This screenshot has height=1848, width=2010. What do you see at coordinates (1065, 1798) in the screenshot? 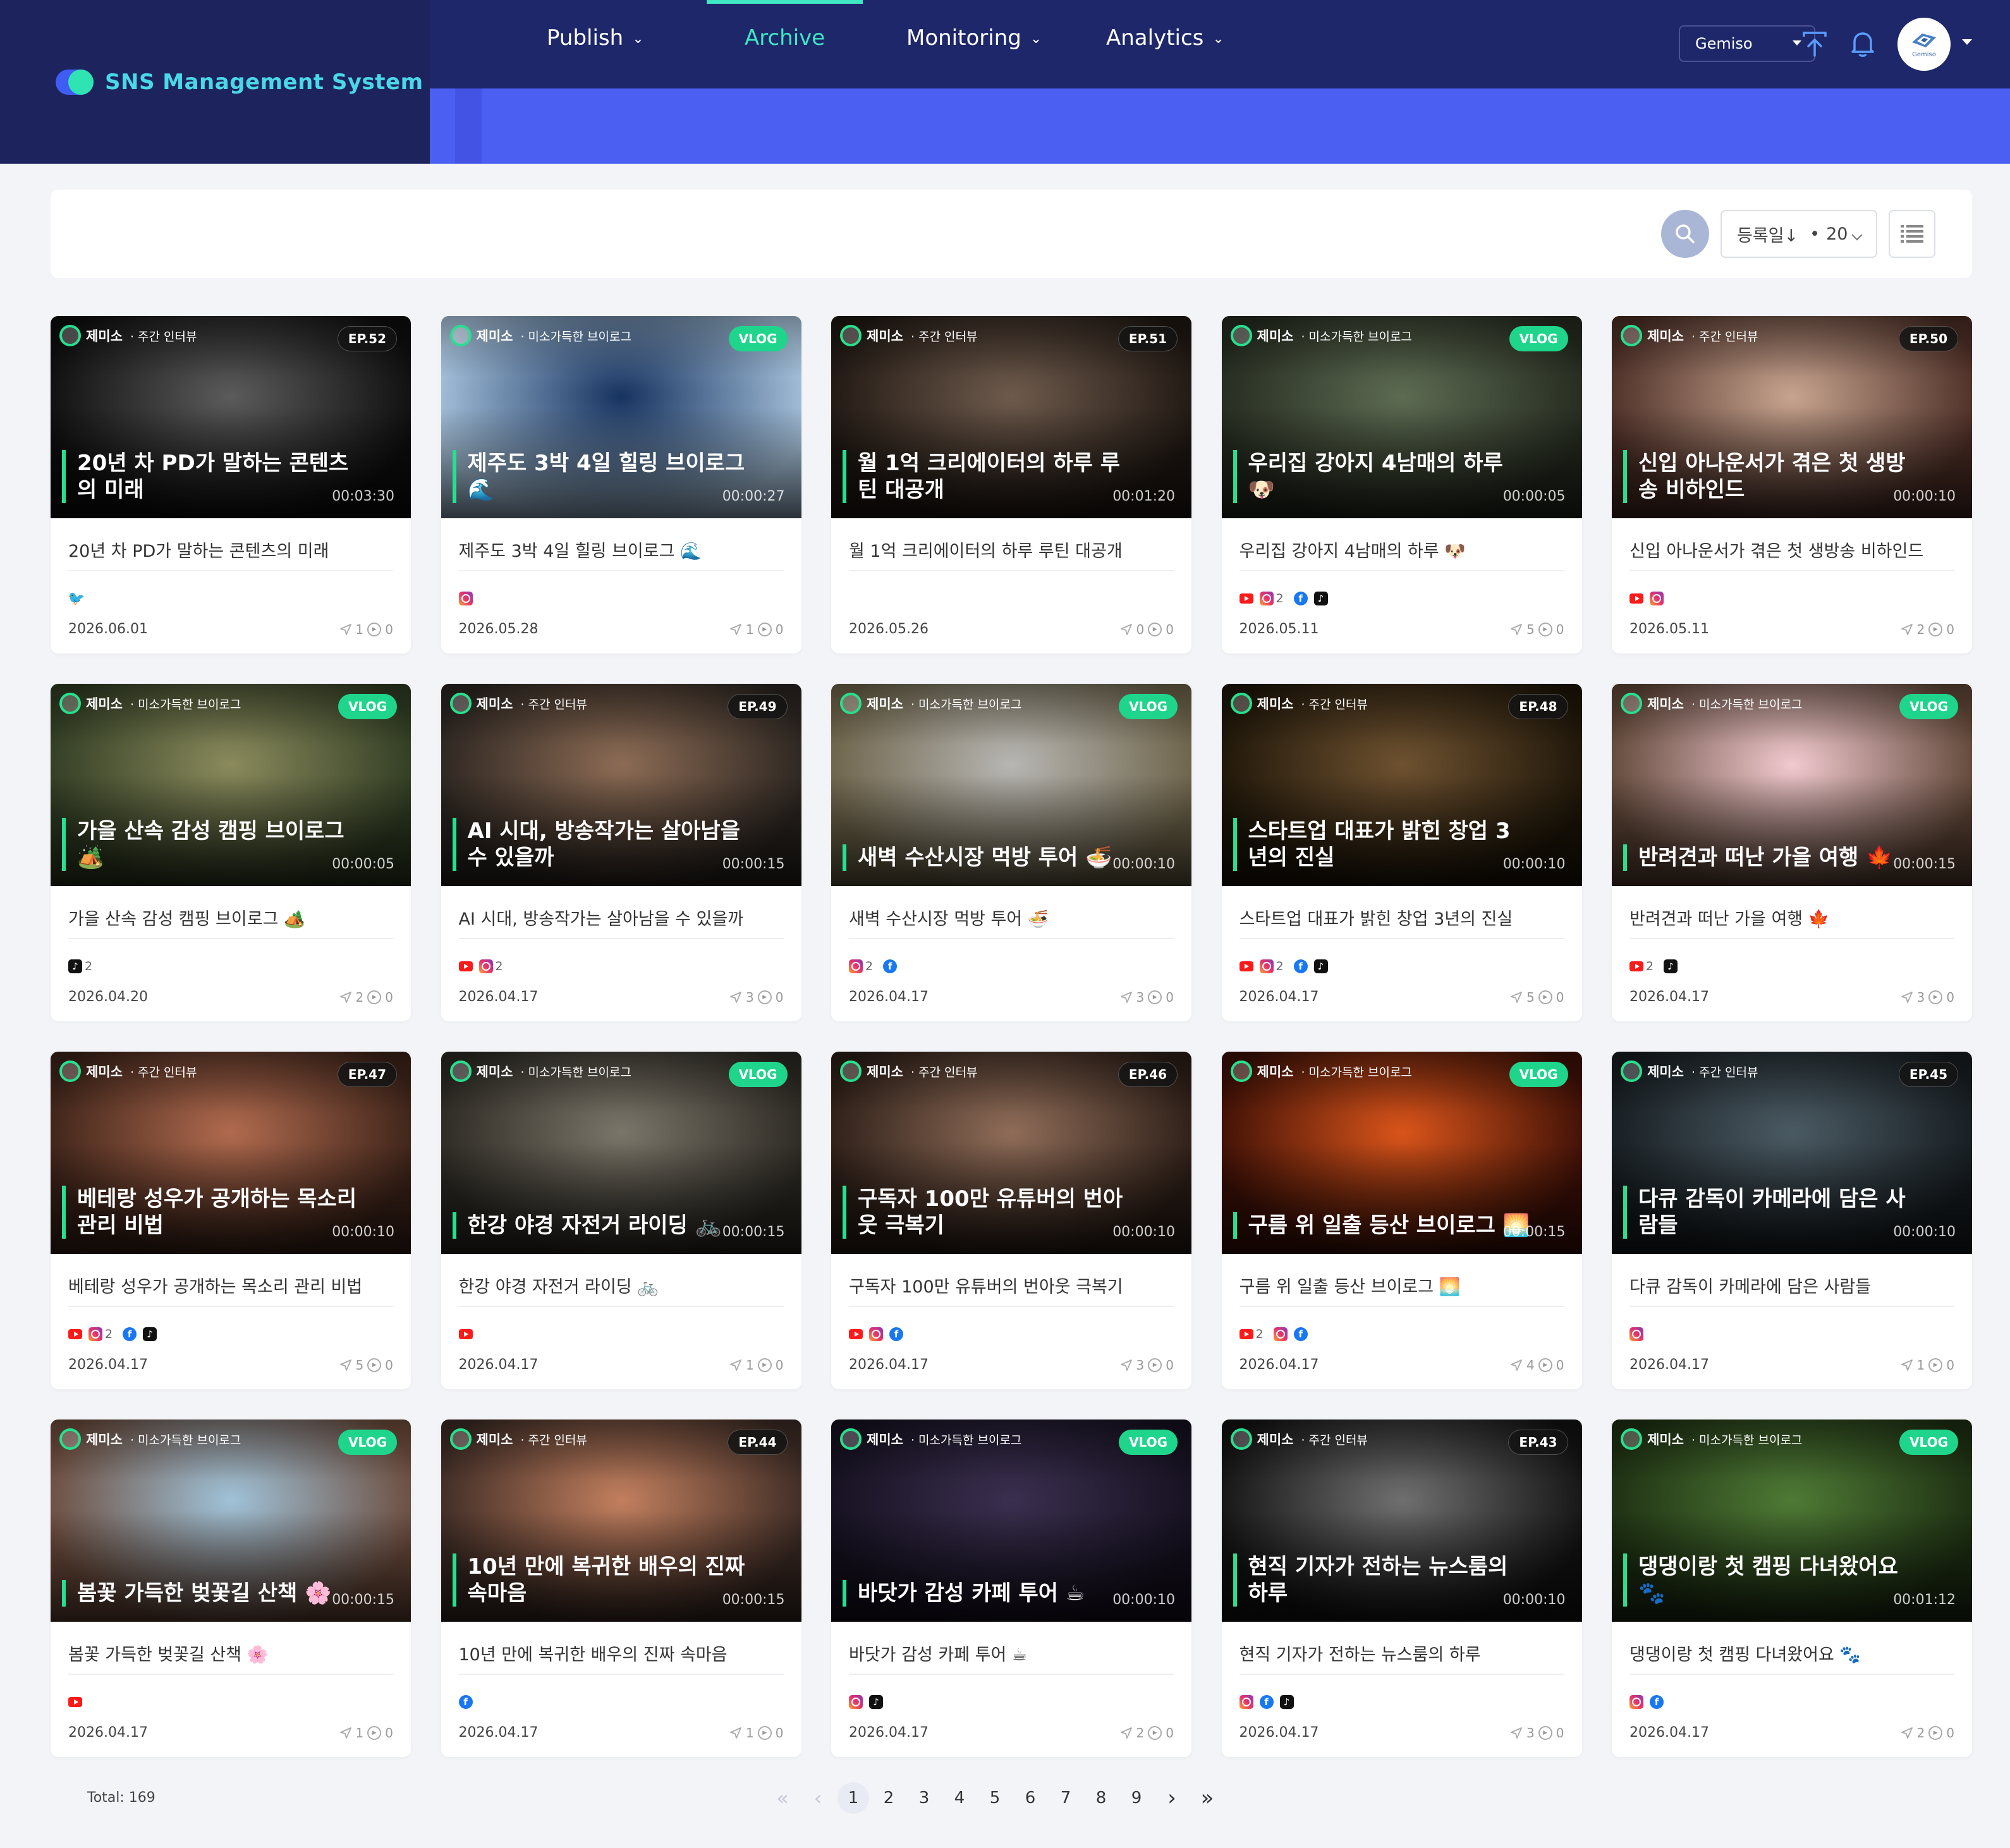
I see `page-7-button: 7` at bounding box center [1065, 1798].